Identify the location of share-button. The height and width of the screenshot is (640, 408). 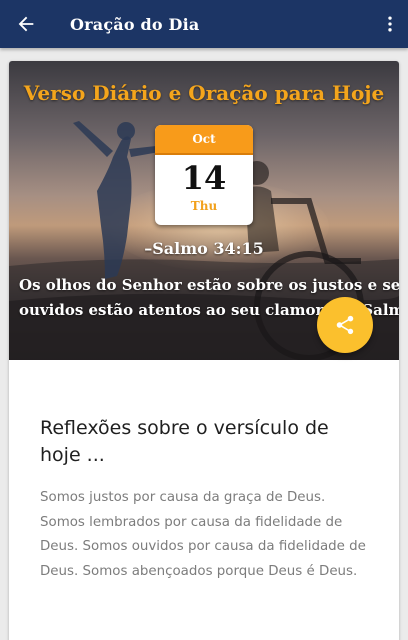
(345, 325).